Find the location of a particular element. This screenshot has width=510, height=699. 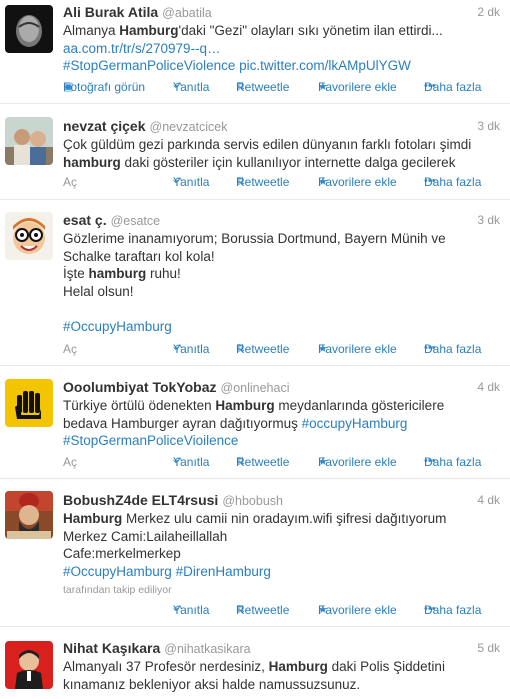

tweet-header: Ooolumbiyat TokYobaz @onlinehaci 4 dk is located at coordinates (281, 388).